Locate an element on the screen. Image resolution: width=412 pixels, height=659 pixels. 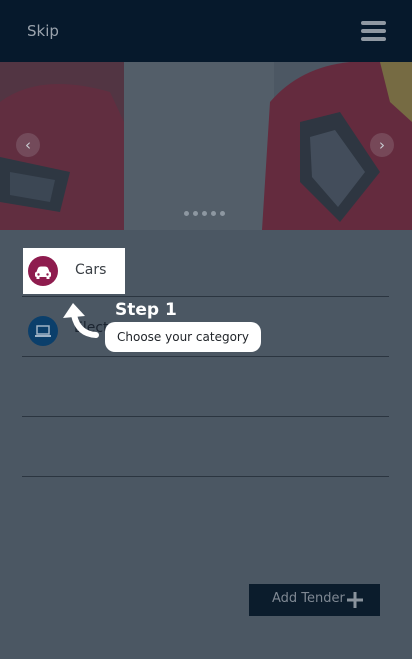
top-bar: Skip is located at coordinates (206, 31).